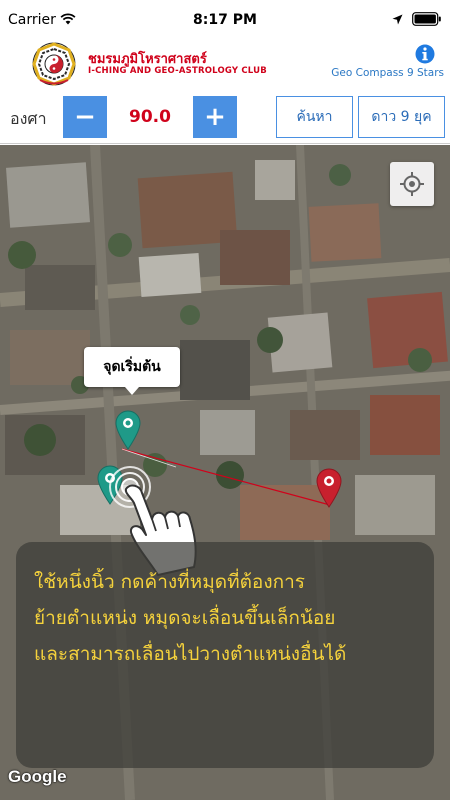 This screenshot has width=450, height=800. I want to click on tutorial-line: ใช้หนึ่งนิ้ว กดค้างที่หมุดที่ต้องการ, so click(170, 582).